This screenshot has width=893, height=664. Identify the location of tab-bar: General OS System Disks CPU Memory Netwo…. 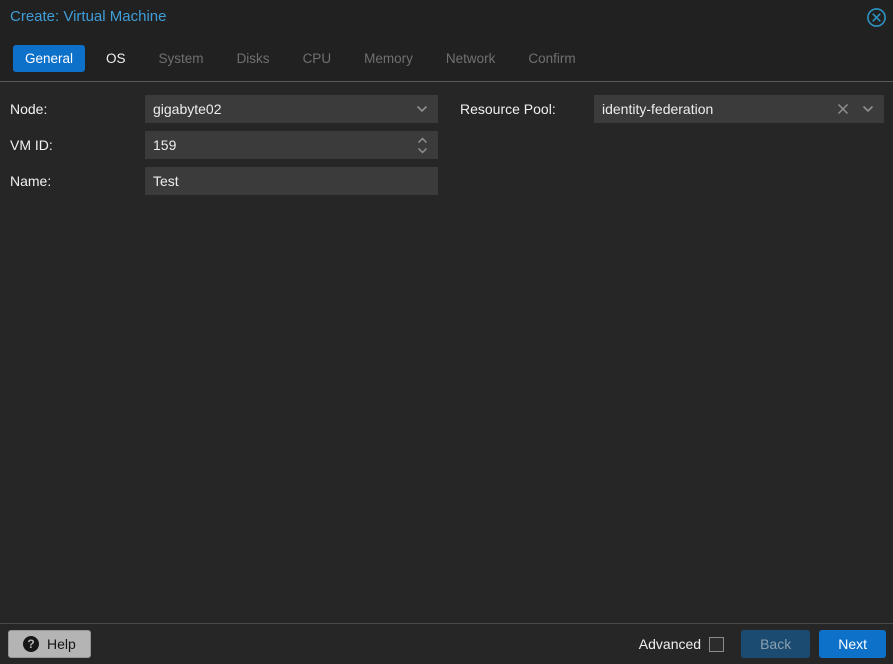
(300, 58).